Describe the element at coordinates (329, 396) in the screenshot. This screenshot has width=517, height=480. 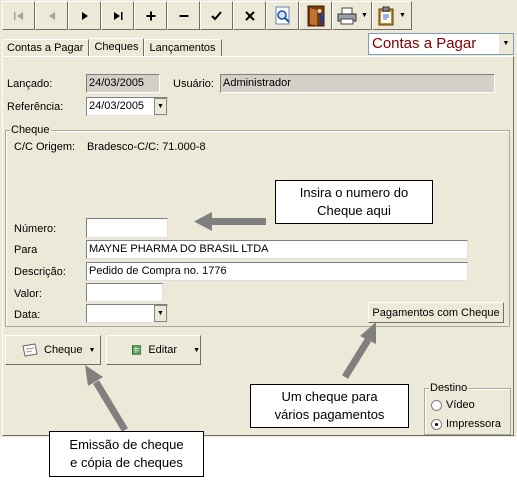
I see `callout-pagamentos-line-1: Um cheque para` at that location.